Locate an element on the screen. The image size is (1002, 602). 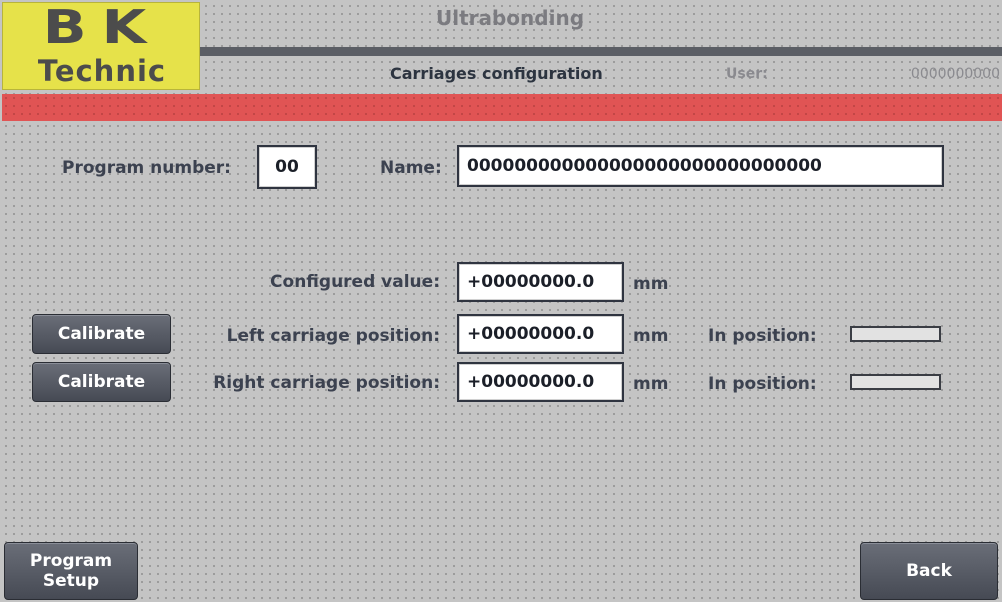
left-in-position-label: In position: is located at coordinates (762, 336).